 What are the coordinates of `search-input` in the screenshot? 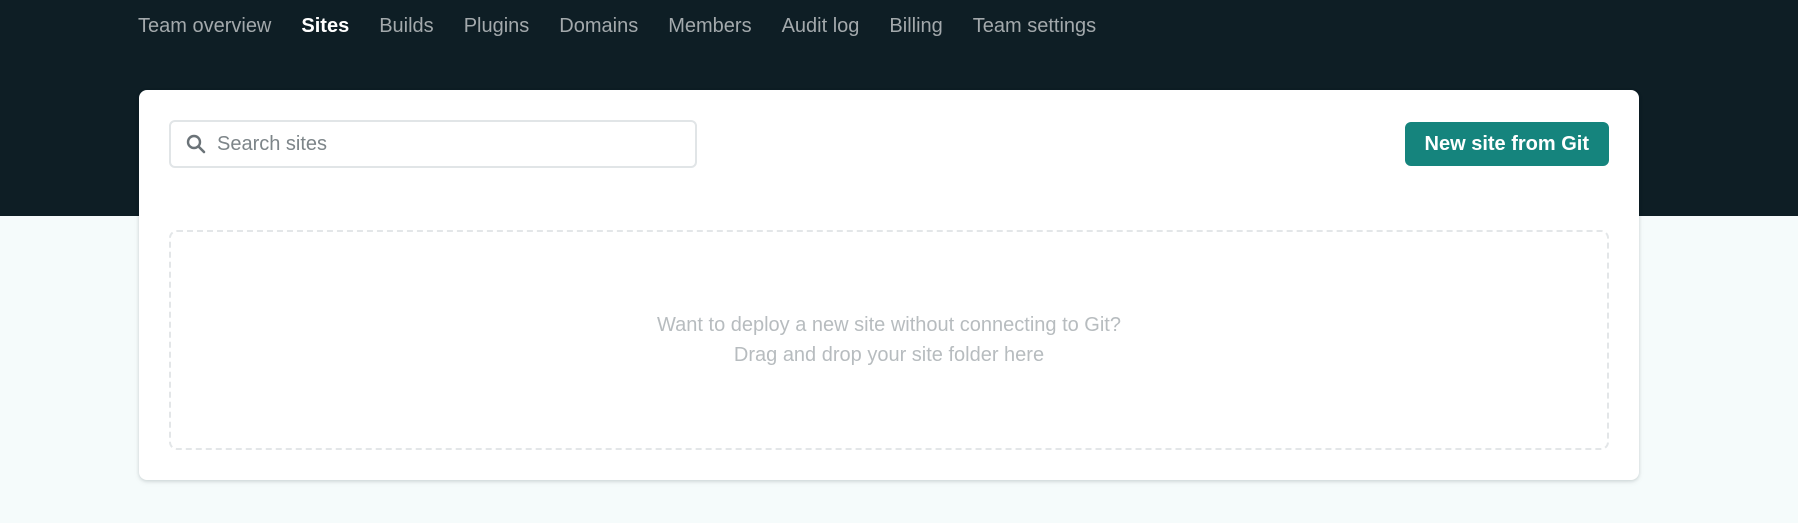 It's located at (447, 144).